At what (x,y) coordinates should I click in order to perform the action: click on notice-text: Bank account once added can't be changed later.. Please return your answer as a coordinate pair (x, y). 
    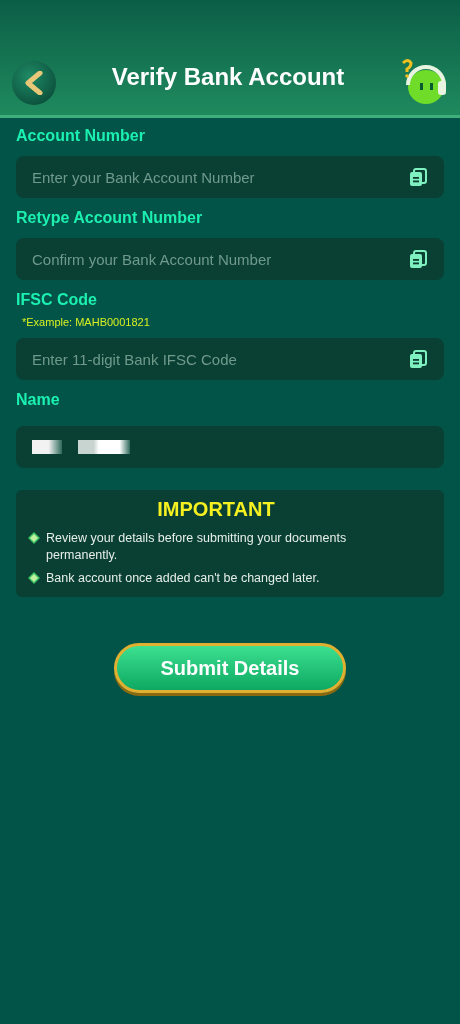
    Looking at the image, I should click on (183, 578).